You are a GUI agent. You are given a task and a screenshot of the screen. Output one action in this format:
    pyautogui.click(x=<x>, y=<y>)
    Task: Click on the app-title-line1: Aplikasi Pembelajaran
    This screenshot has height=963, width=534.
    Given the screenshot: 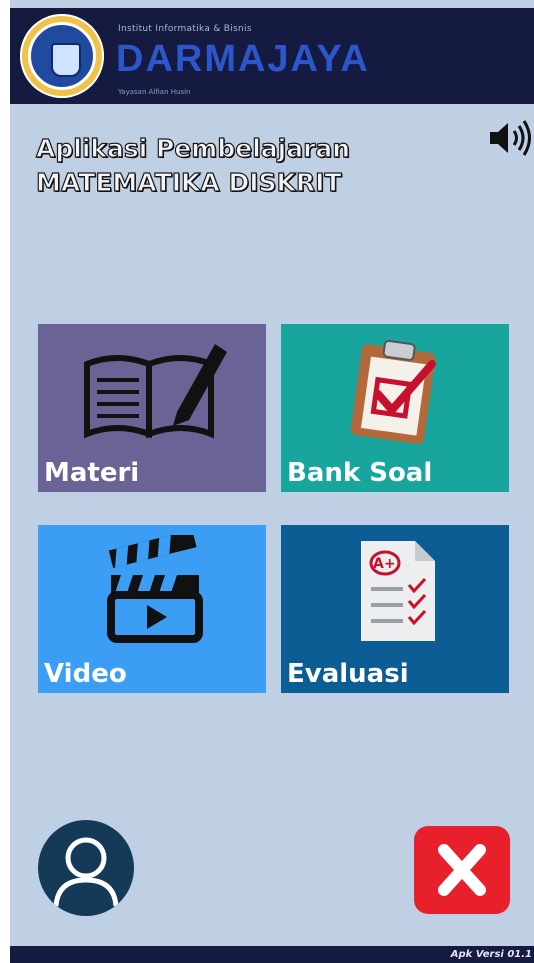 What is the action you would take?
    pyautogui.click(x=193, y=148)
    